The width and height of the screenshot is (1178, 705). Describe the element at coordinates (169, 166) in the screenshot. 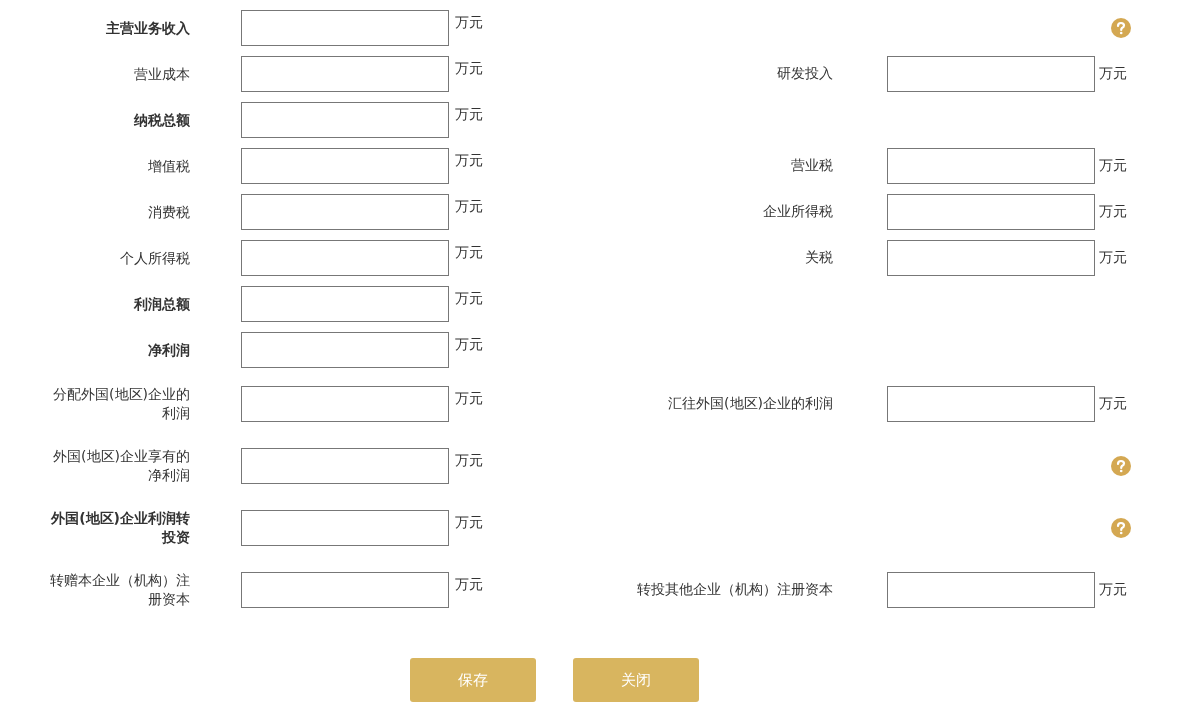

I see `field-label: 增值税` at that location.